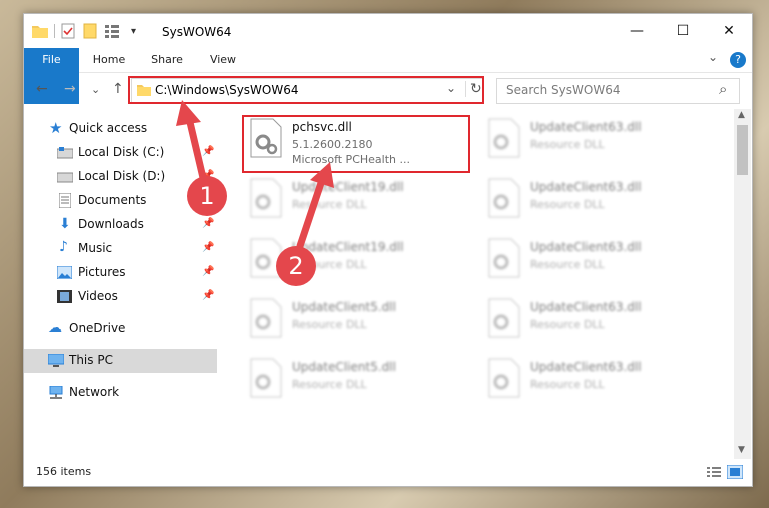 The image size is (769, 508). What do you see at coordinates (188, 113) in the screenshot?
I see `arrow-1-head` at bounding box center [188, 113].